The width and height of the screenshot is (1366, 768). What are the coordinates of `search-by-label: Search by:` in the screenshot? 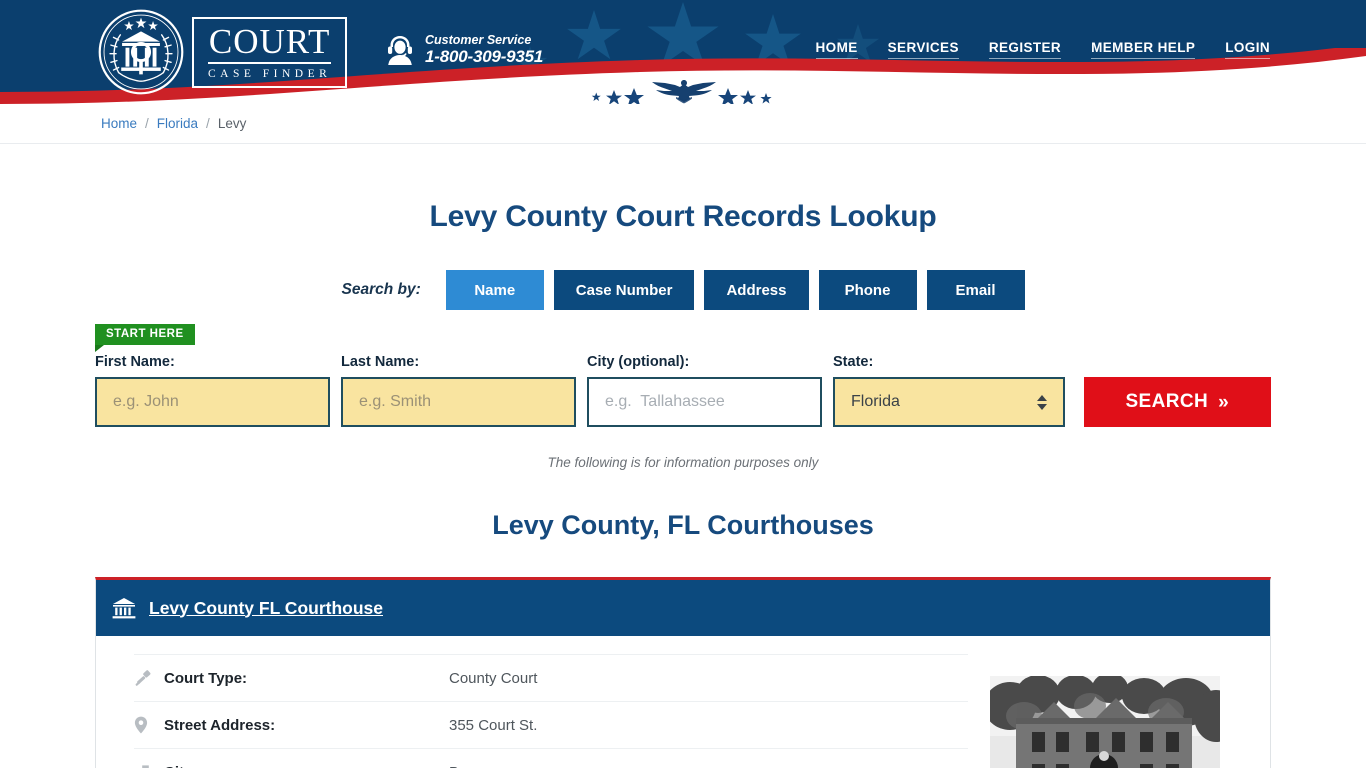 It's located at (381, 289).